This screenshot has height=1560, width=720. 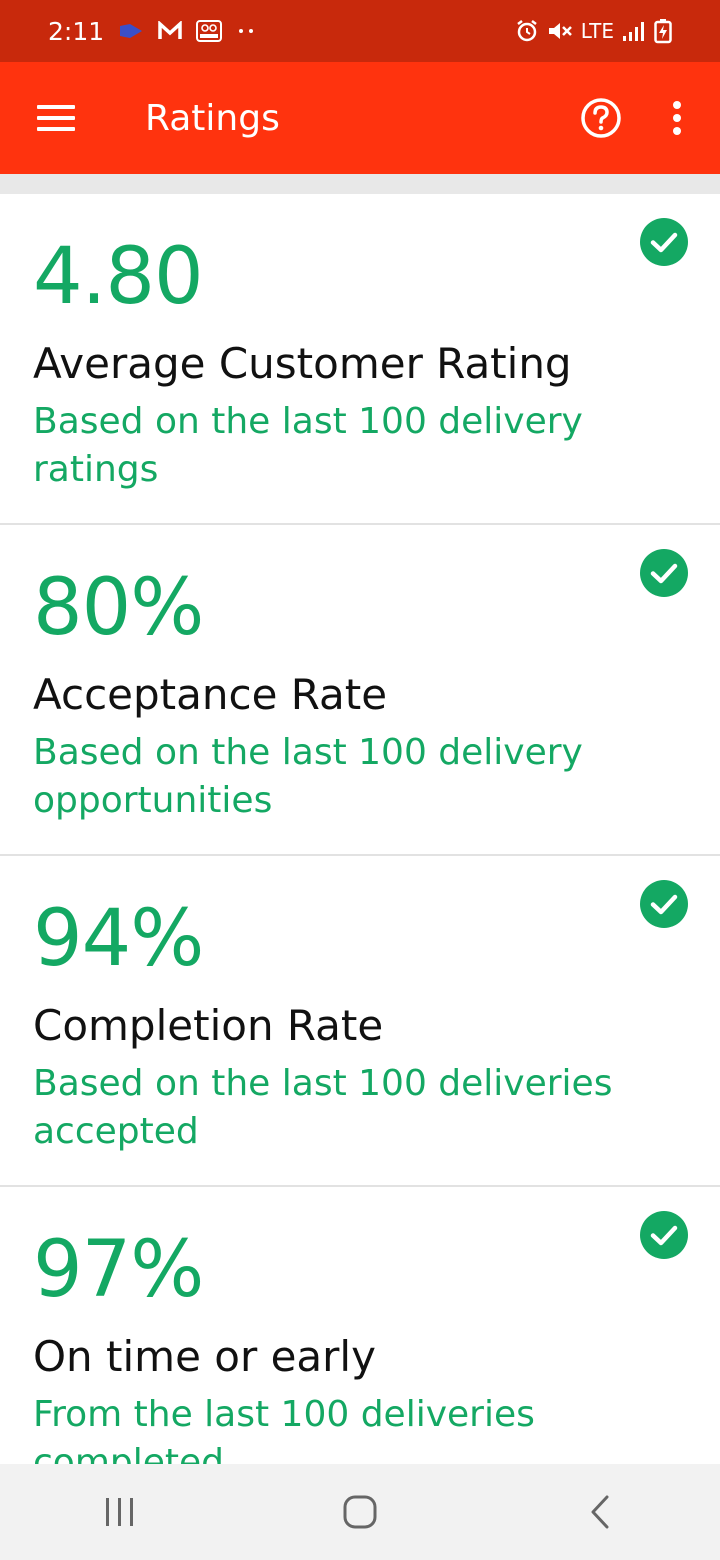 I want to click on metric-title: Completion Rate, so click(x=208, y=1025).